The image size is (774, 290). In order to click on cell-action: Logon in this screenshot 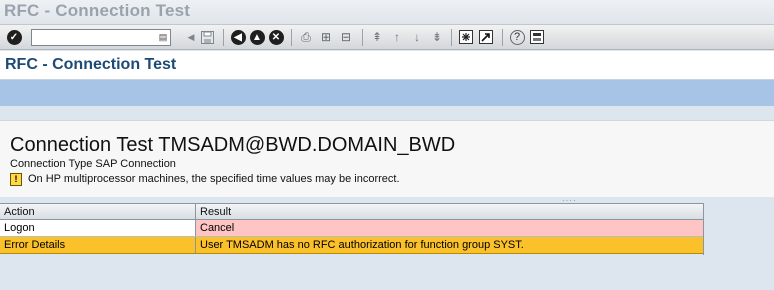, I will do `click(98, 228)`.